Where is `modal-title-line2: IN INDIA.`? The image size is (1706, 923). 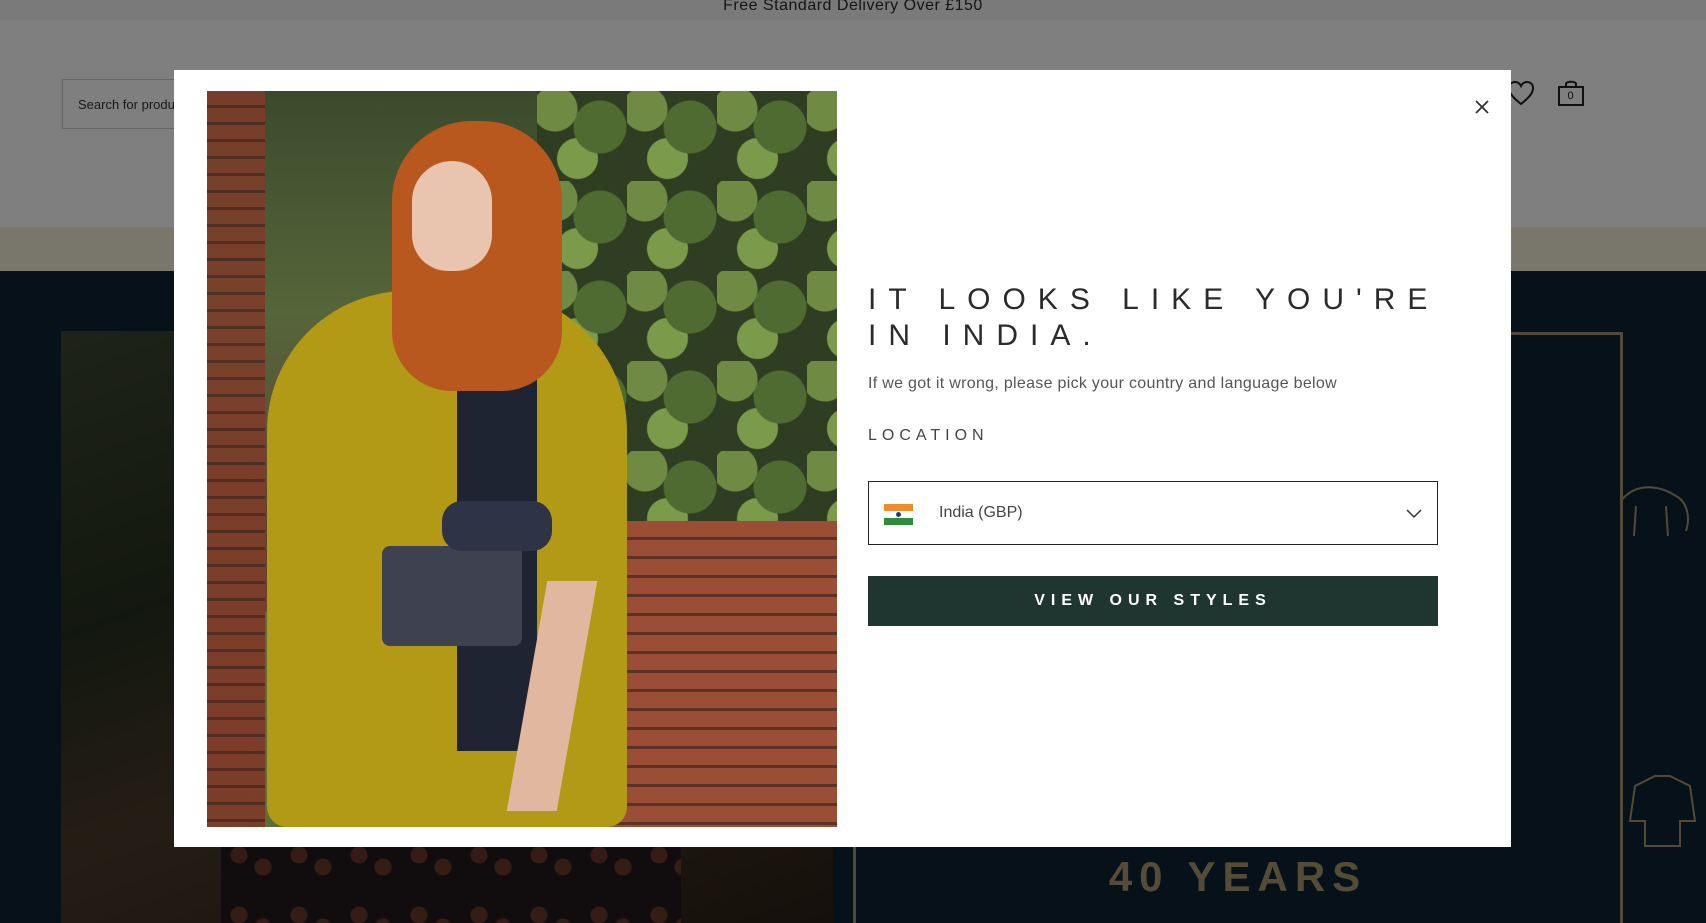
modal-title-line2: IN INDIA. is located at coordinates (985, 335).